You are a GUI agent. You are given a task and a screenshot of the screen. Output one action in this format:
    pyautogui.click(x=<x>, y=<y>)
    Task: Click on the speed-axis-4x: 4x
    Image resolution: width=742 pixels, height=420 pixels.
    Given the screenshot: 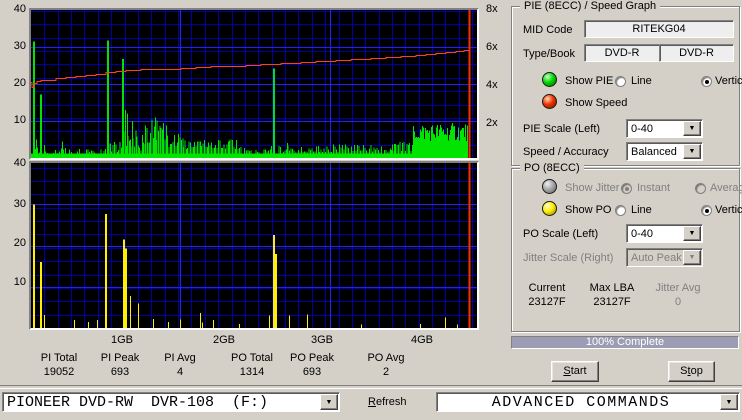 What is the action you would take?
    pyautogui.click(x=492, y=85)
    